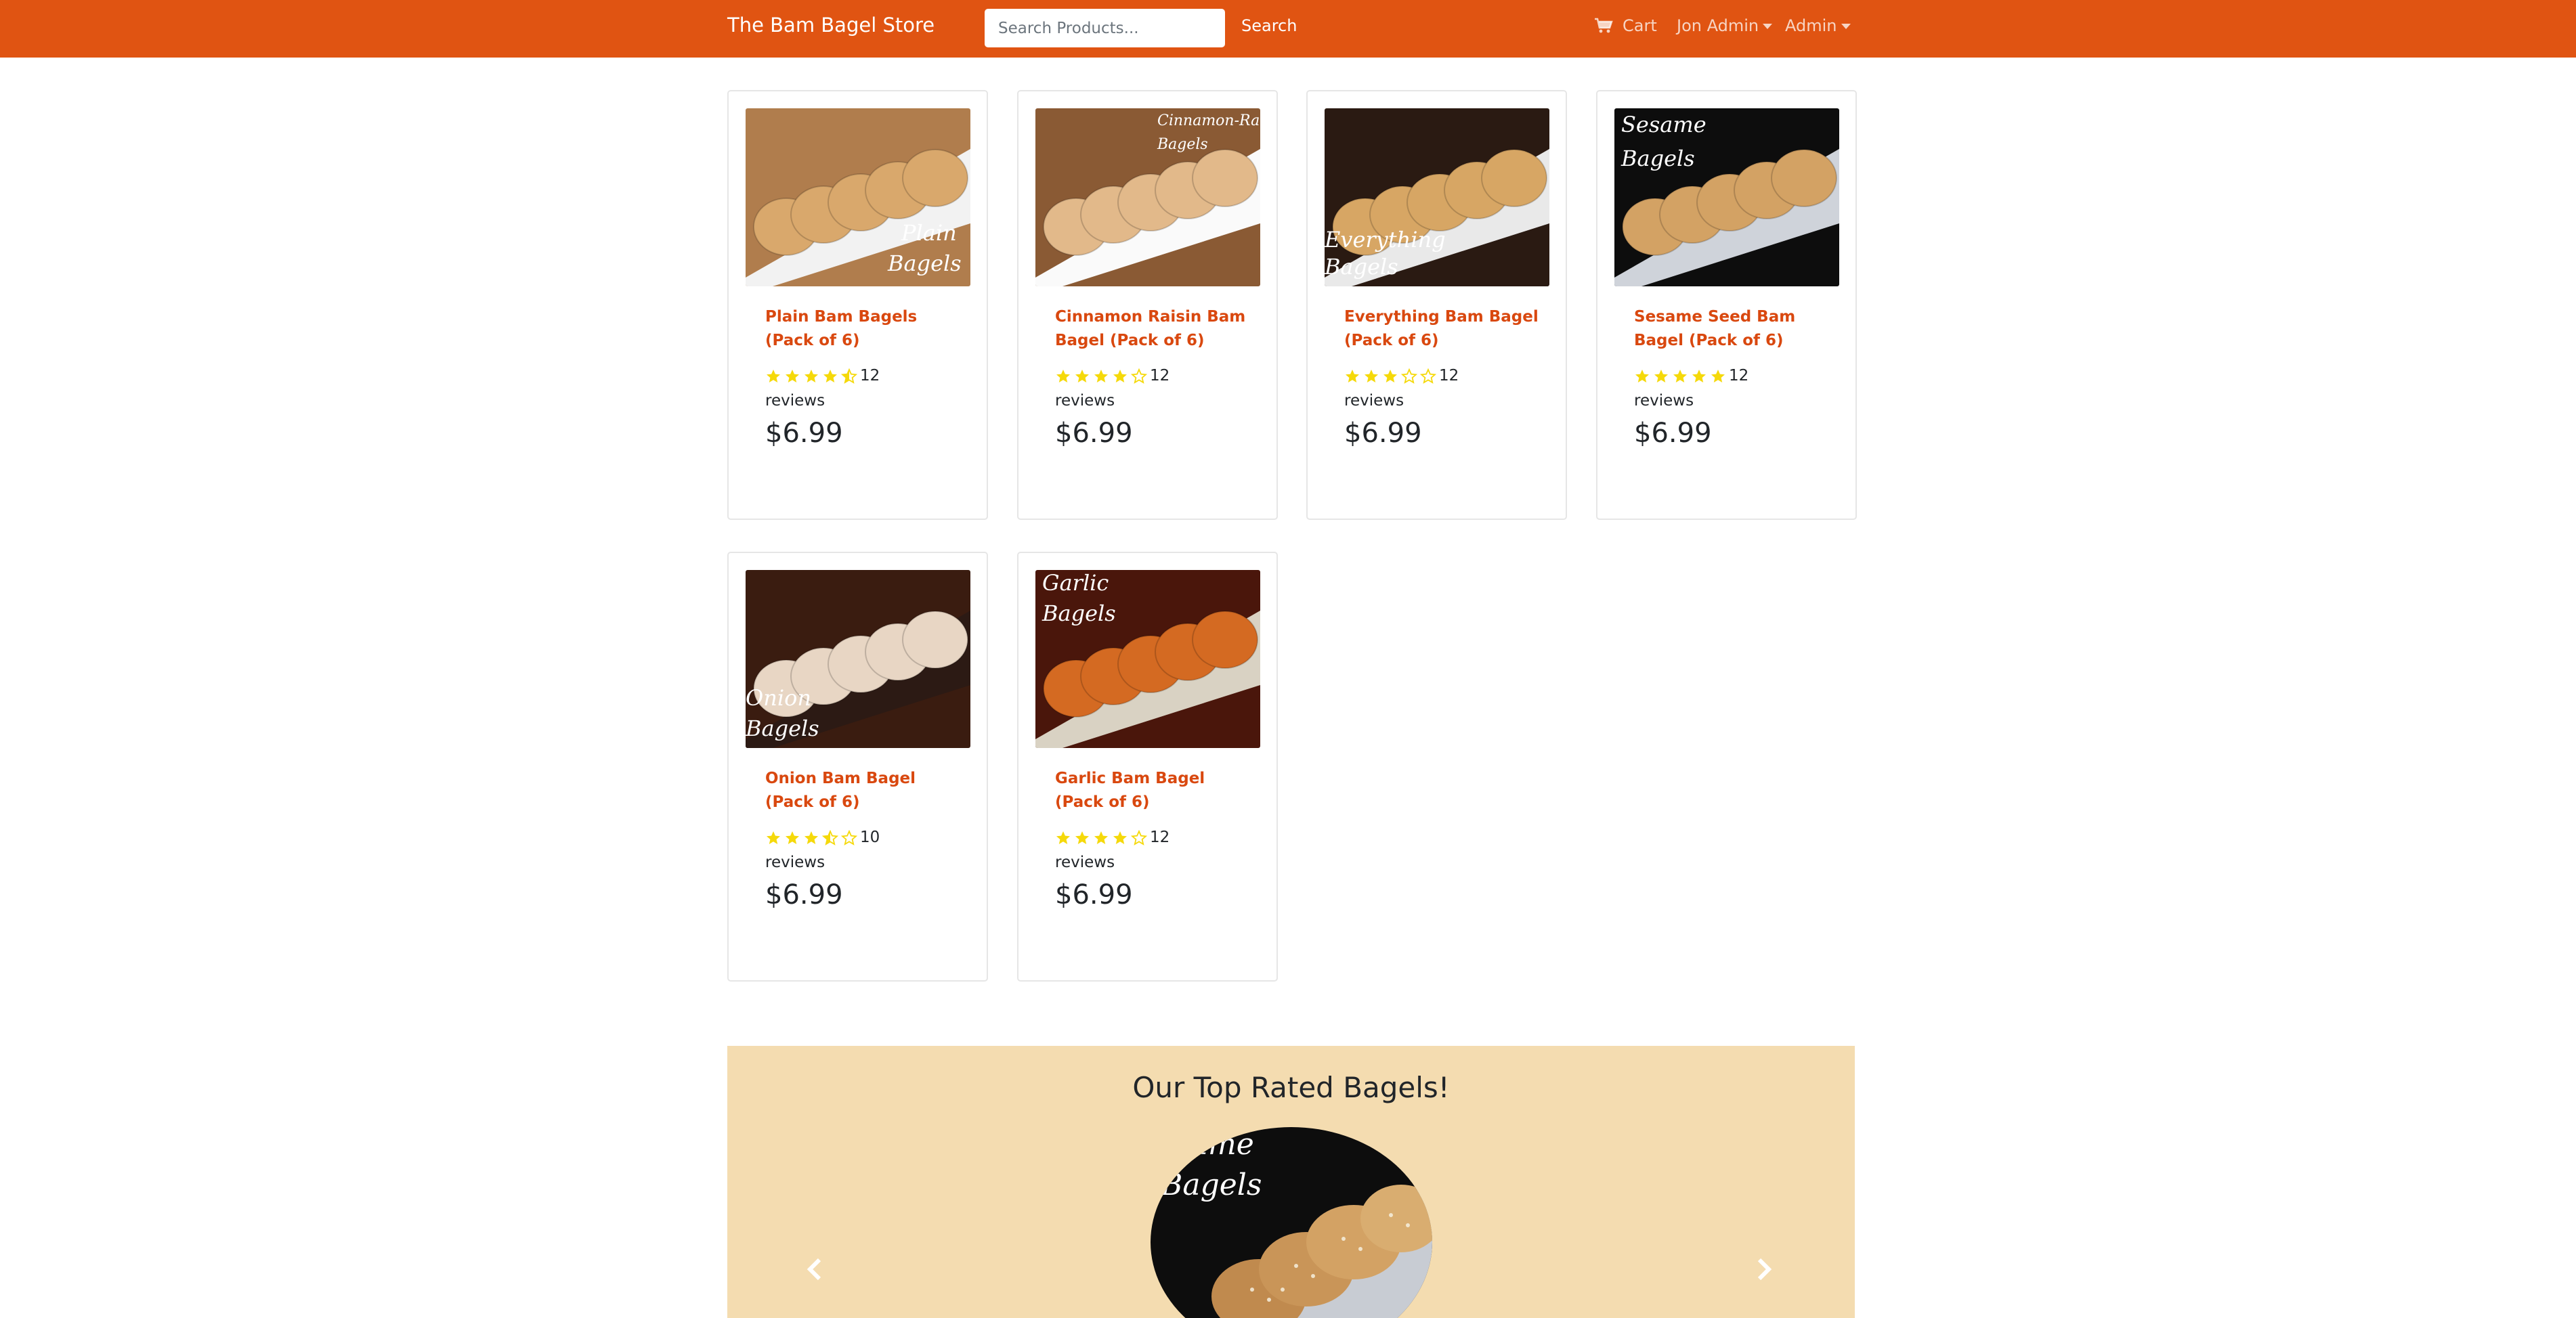 The height and width of the screenshot is (1318, 2576). I want to click on product-image: Garlic Bagels, so click(1147, 659).